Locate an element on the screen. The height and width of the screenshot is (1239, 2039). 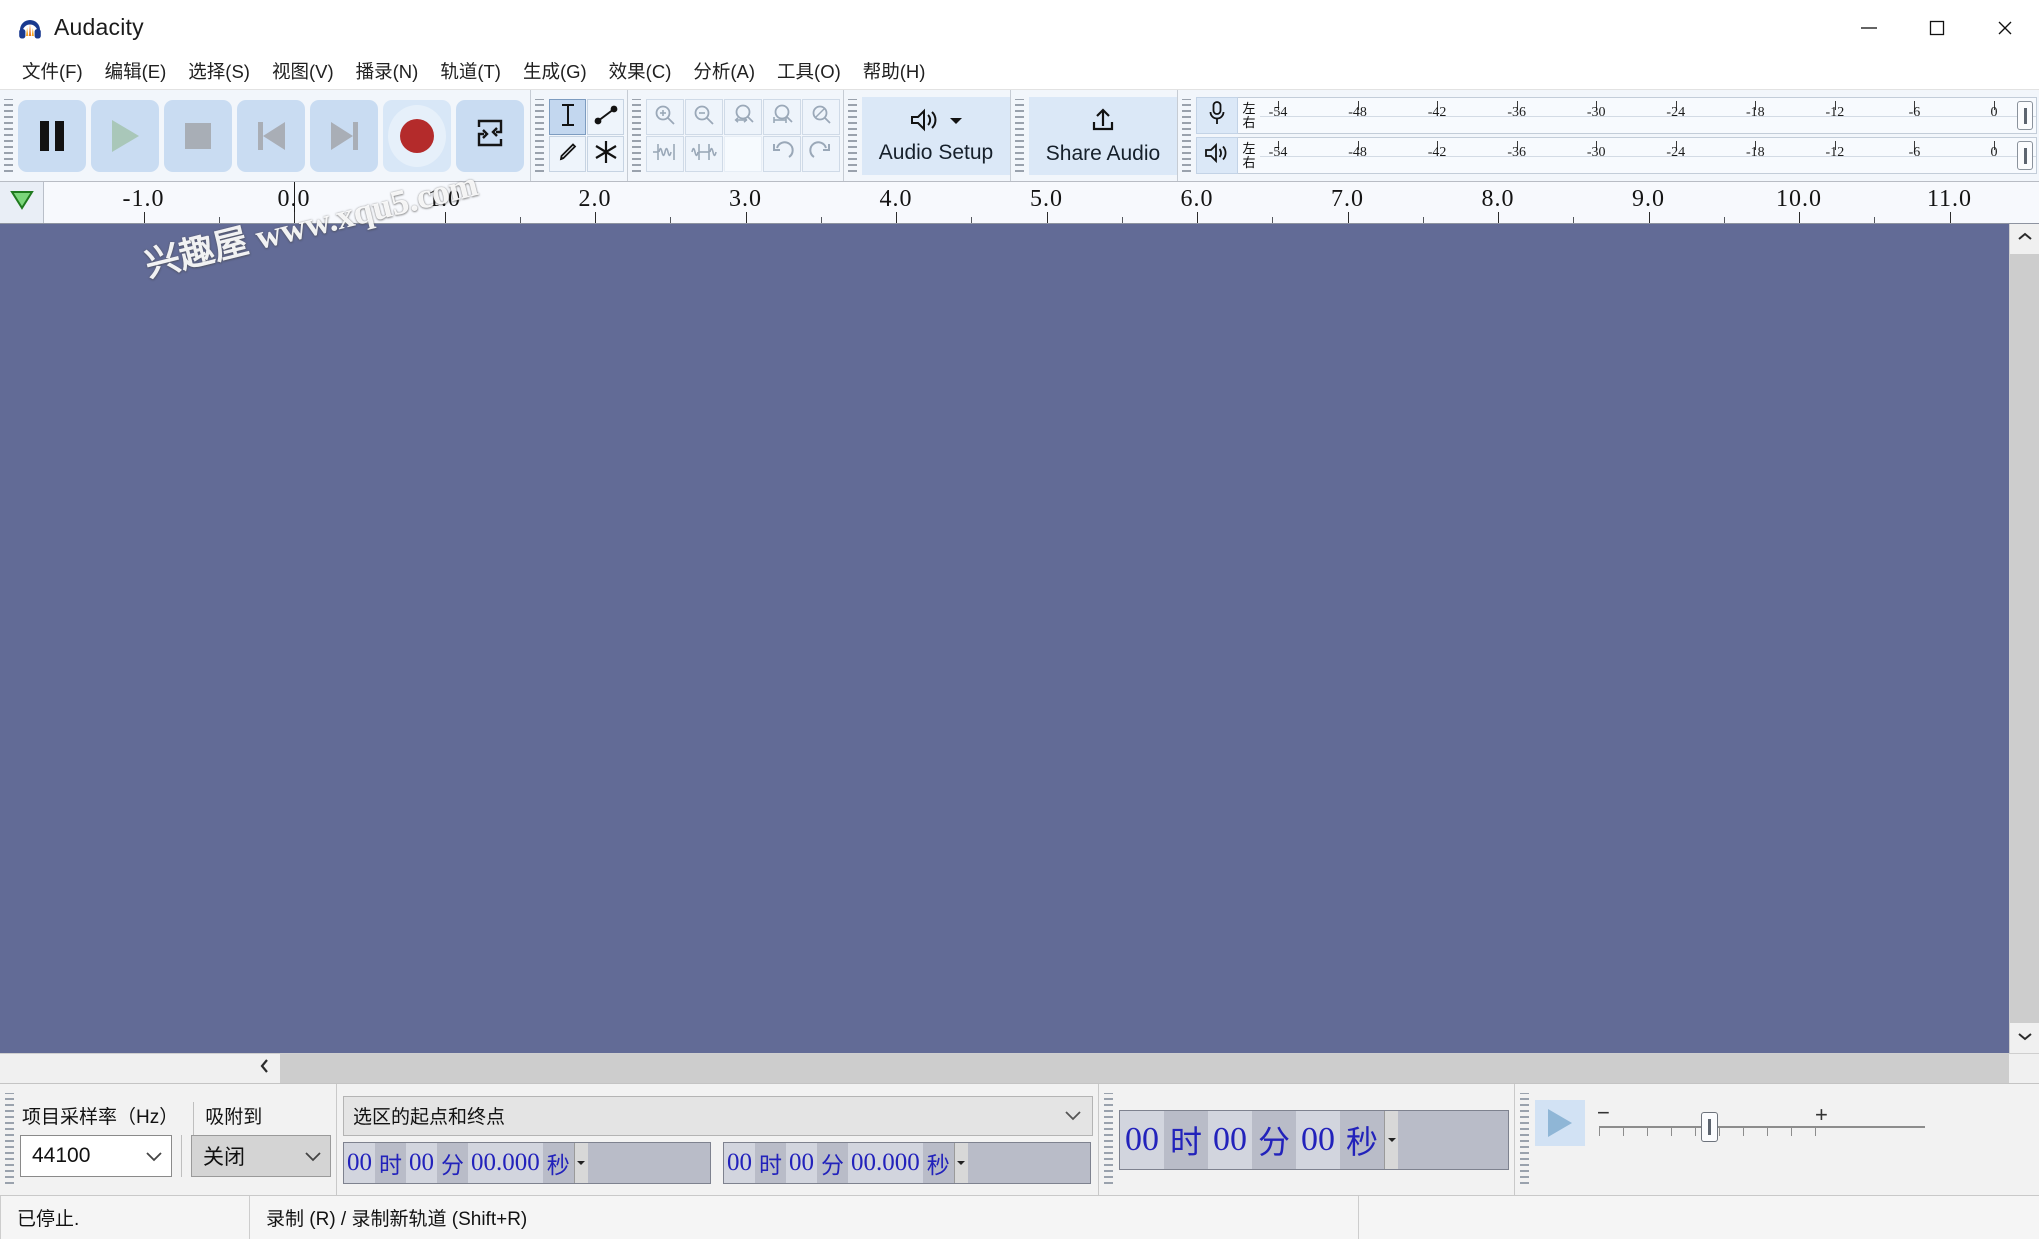
play-at-speed-button is located at coordinates (1560, 1122).